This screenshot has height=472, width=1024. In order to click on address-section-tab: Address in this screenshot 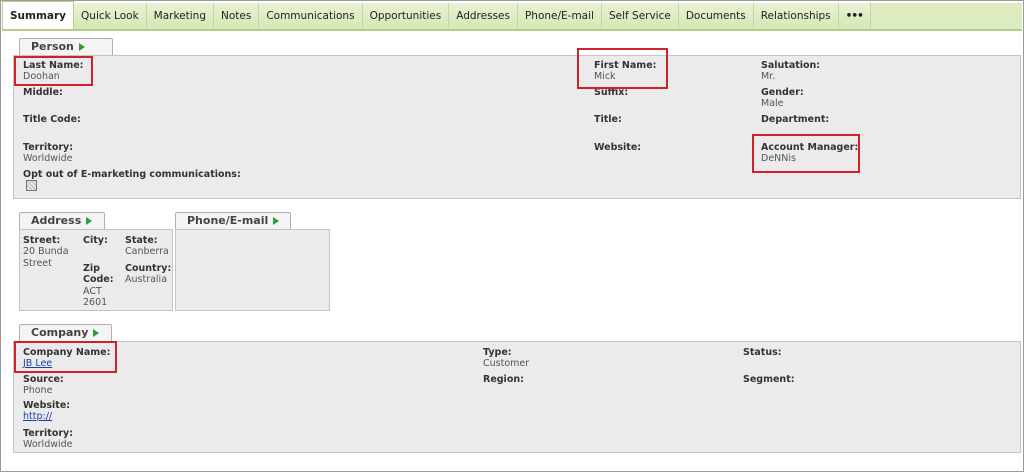, I will do `click(62, 220)`.